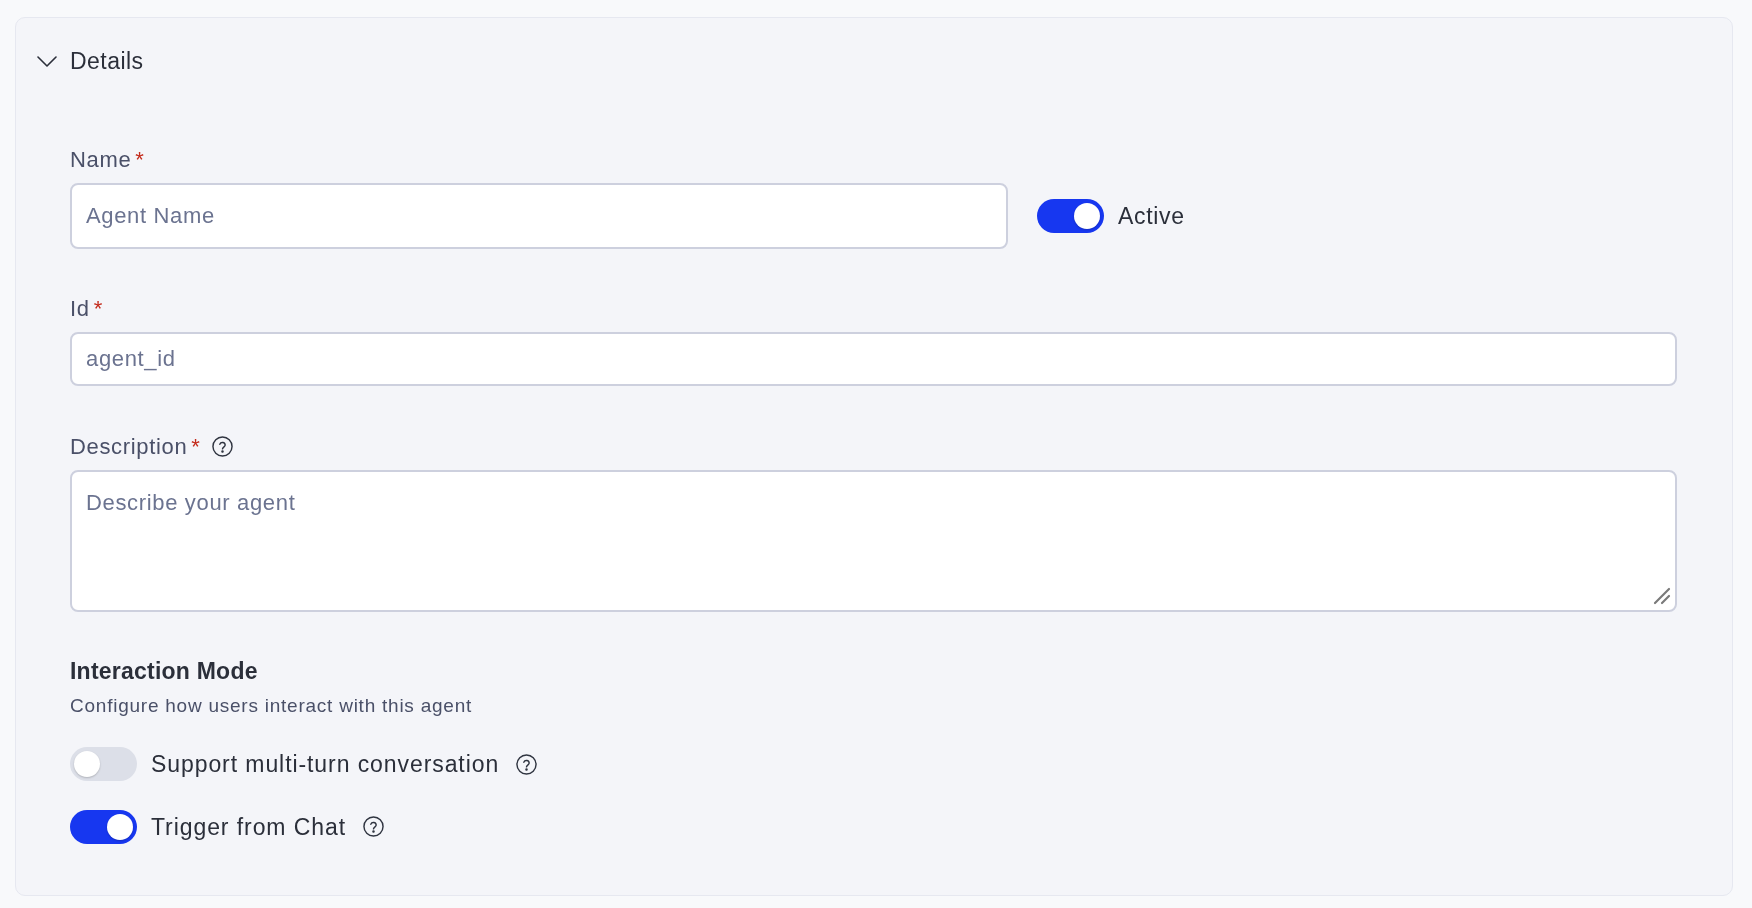  I want to click on toggle-label: Active, so click(1151, 216).